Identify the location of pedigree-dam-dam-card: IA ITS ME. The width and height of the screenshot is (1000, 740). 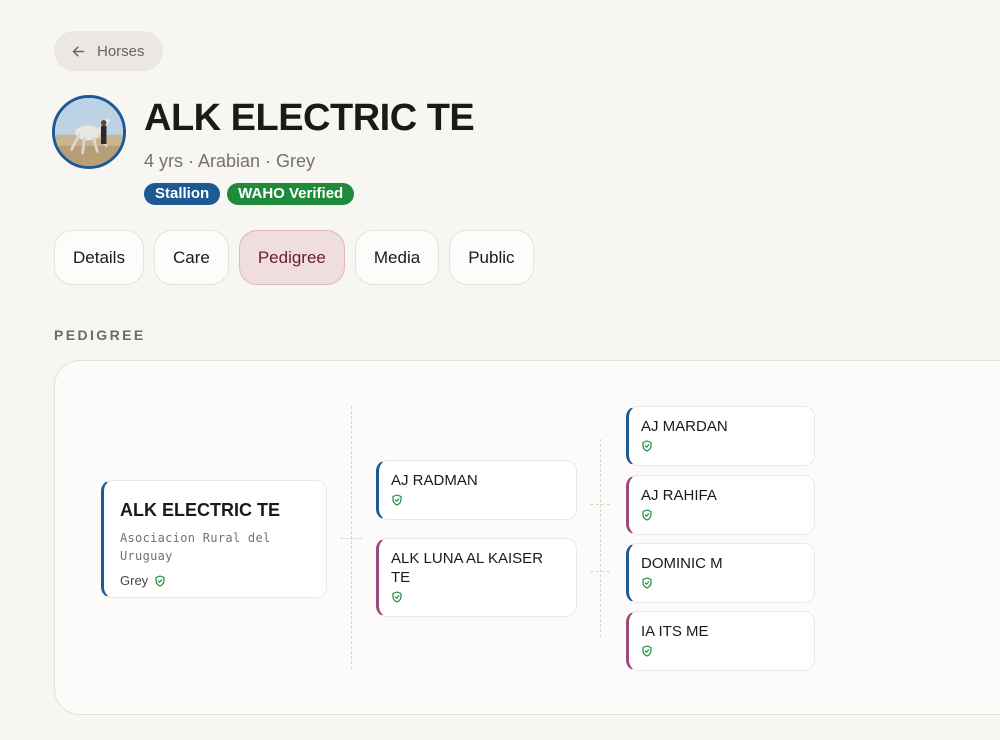
(720, 641).